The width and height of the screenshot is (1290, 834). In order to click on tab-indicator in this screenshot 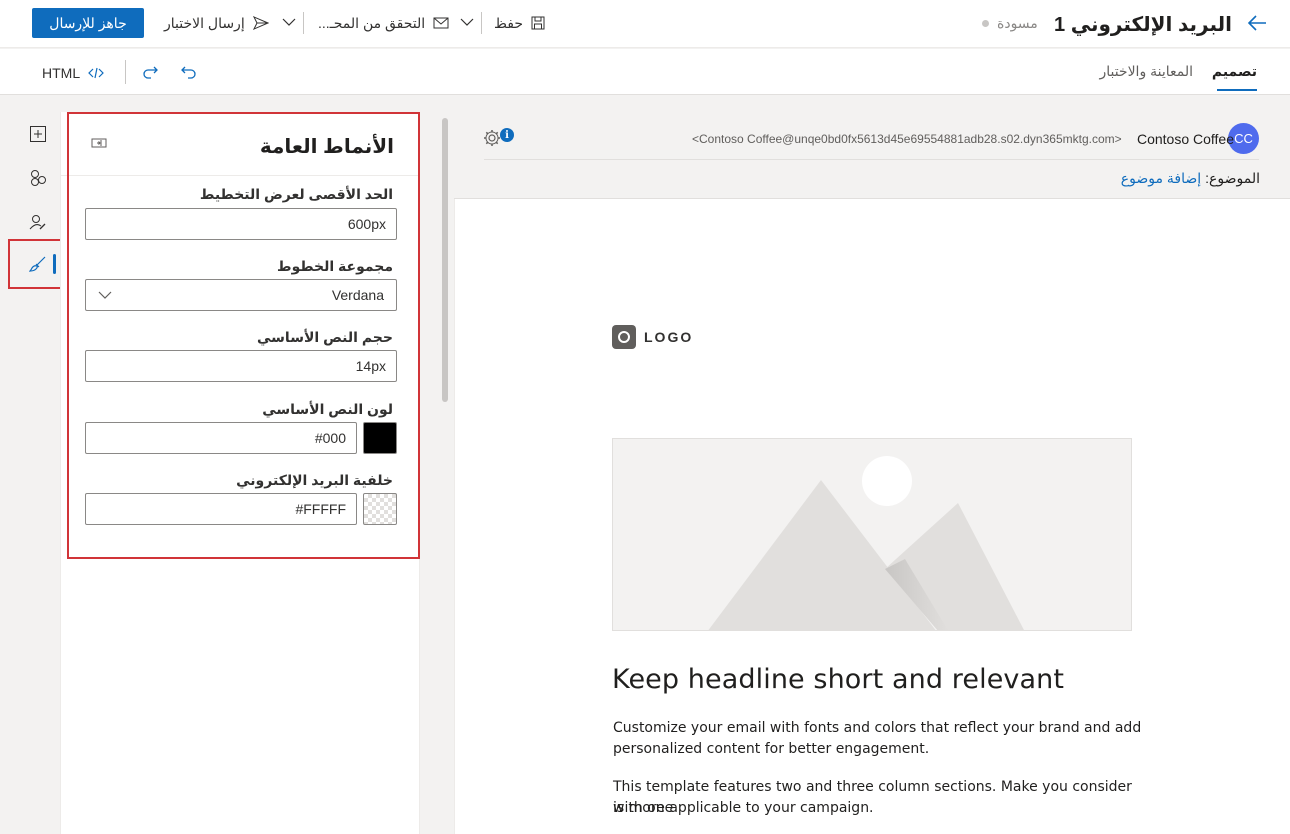, I will do `click(1237, 90)`.